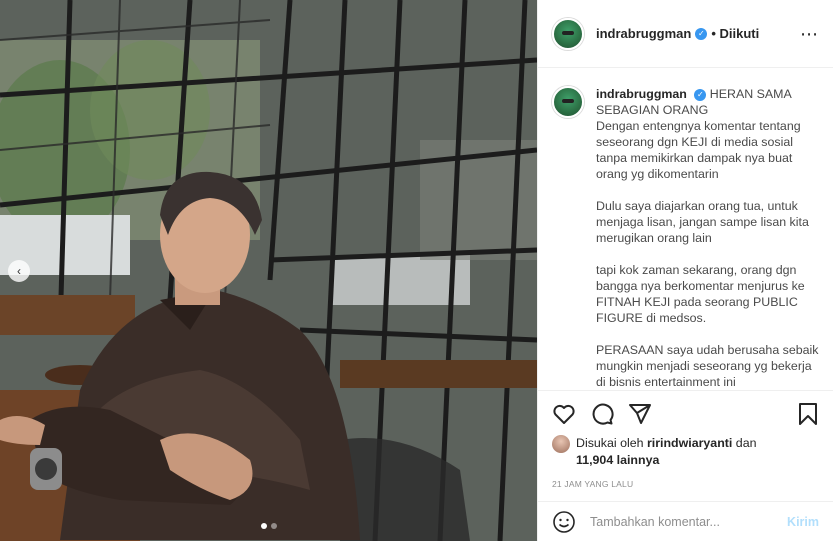 This screenshot has width=833, height=541. What do you see at coordinates (643, 33) in the screenshot?
I see `username-link: indrabruggman` at bounding box center [643, 33].